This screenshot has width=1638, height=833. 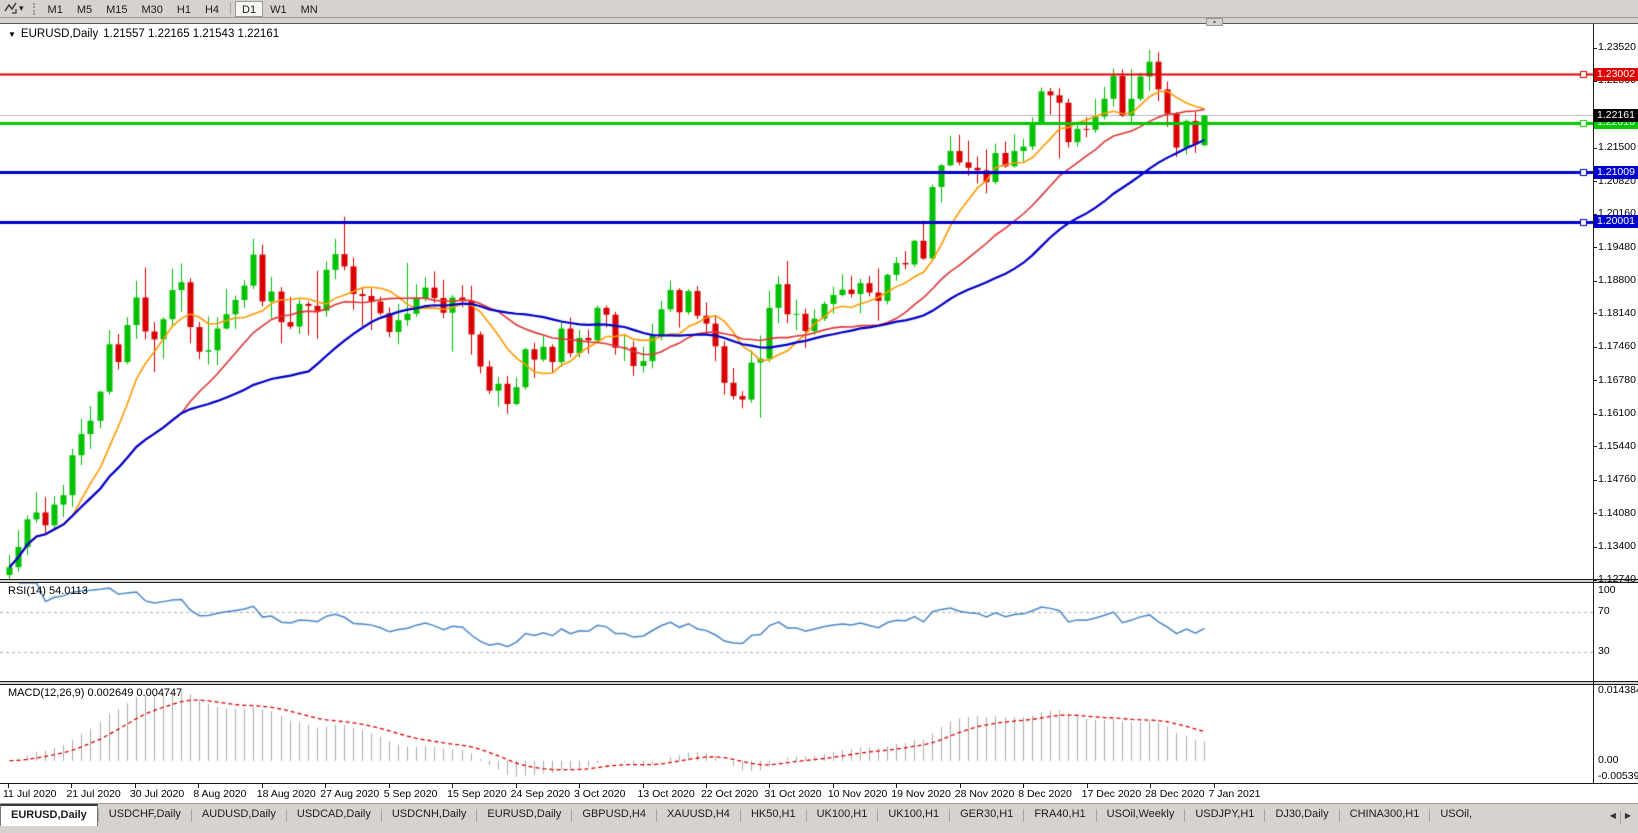 What do you see at coordinates (1214, 22) in the screenshot?
I see `chart-scroll-arrow: ▲` at bounding box center [1214, 22].